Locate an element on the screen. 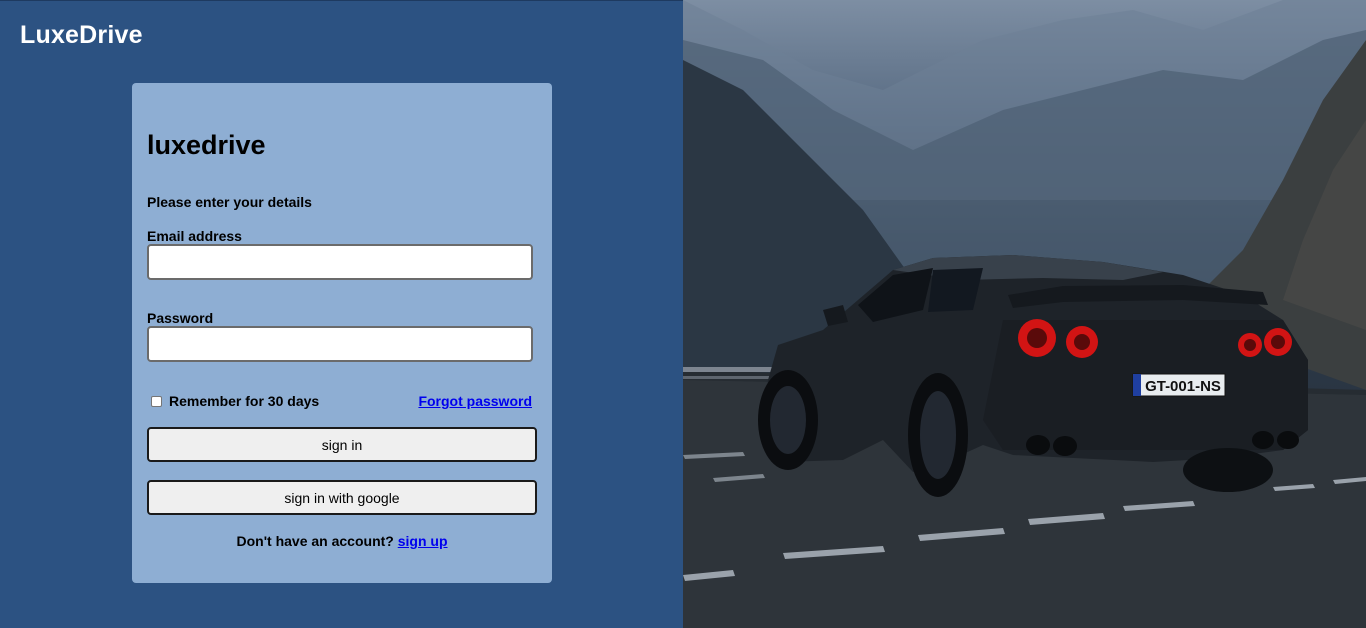 The width and height of the screenshot is (1366, 628). password-label: Password is located at coordinates (180, 318).